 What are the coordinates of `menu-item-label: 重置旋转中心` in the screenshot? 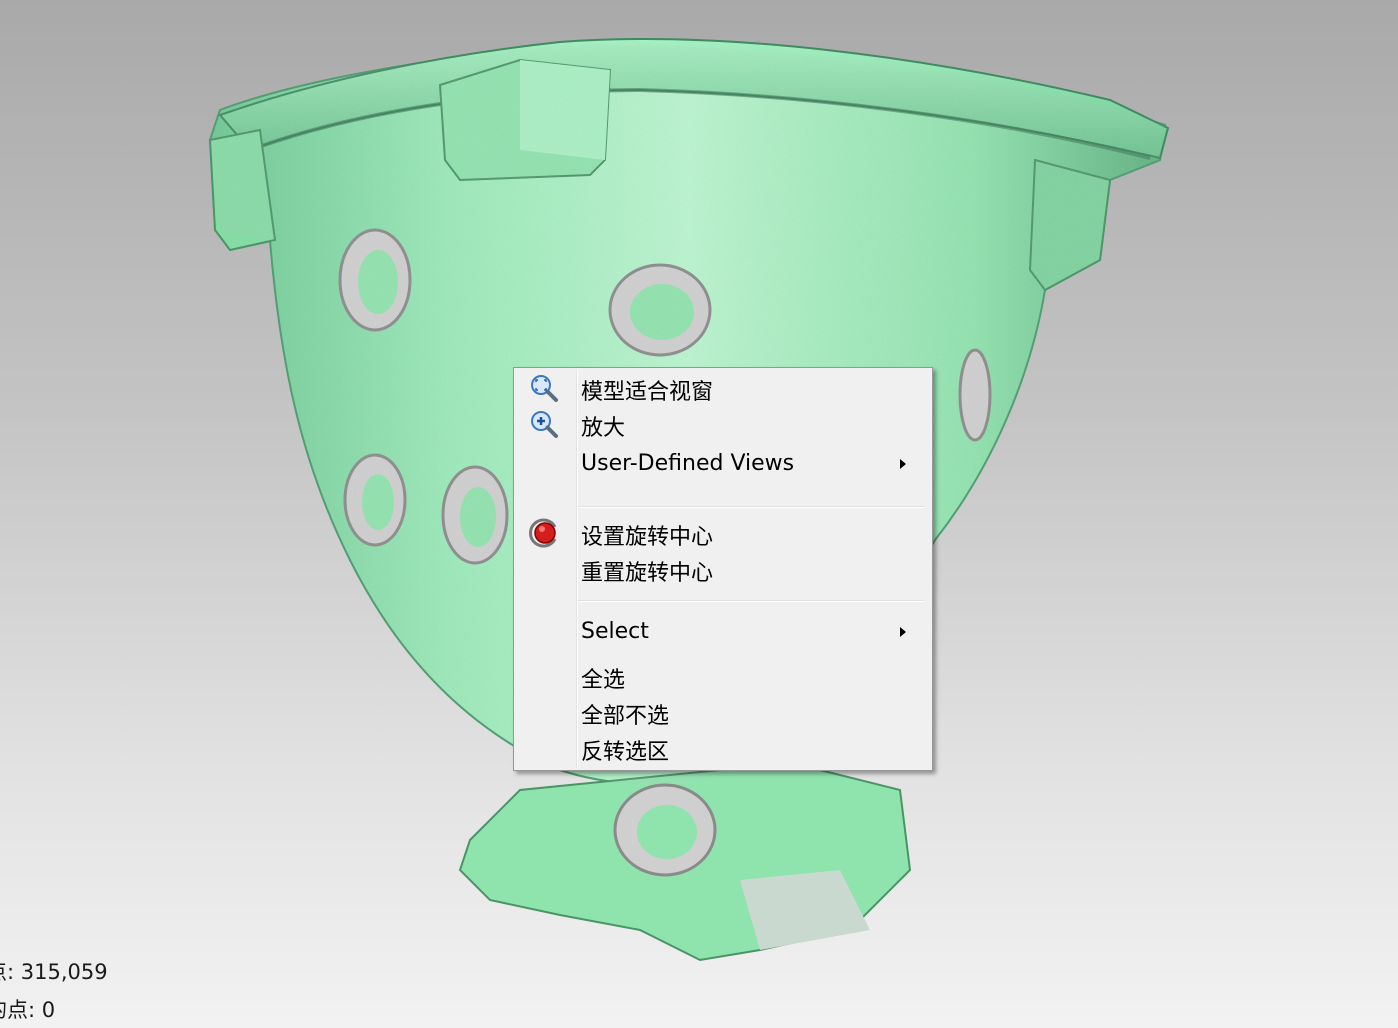 It's located at (647, 573).